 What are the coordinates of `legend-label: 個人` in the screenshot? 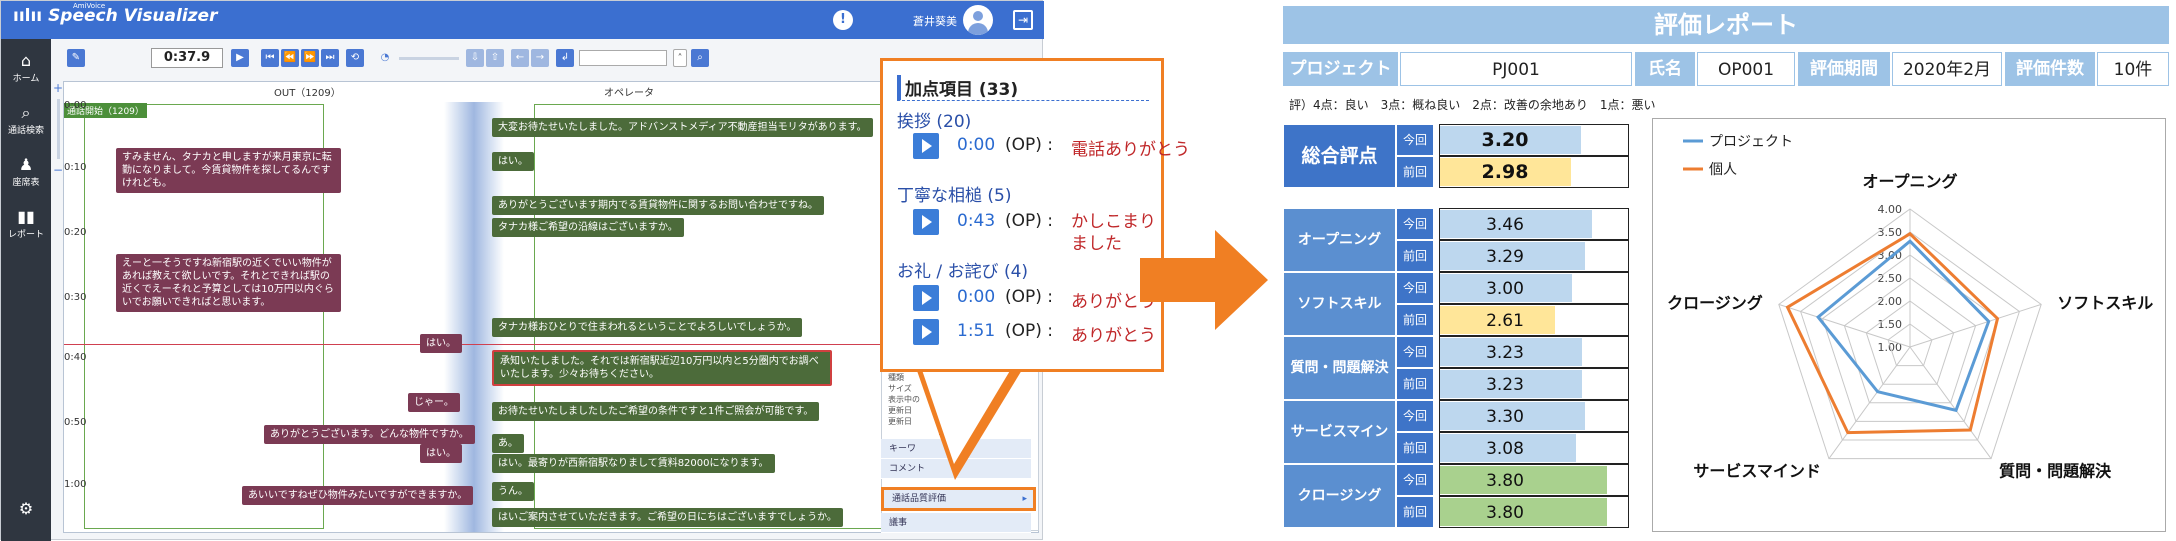 It's located at (1723, 170).